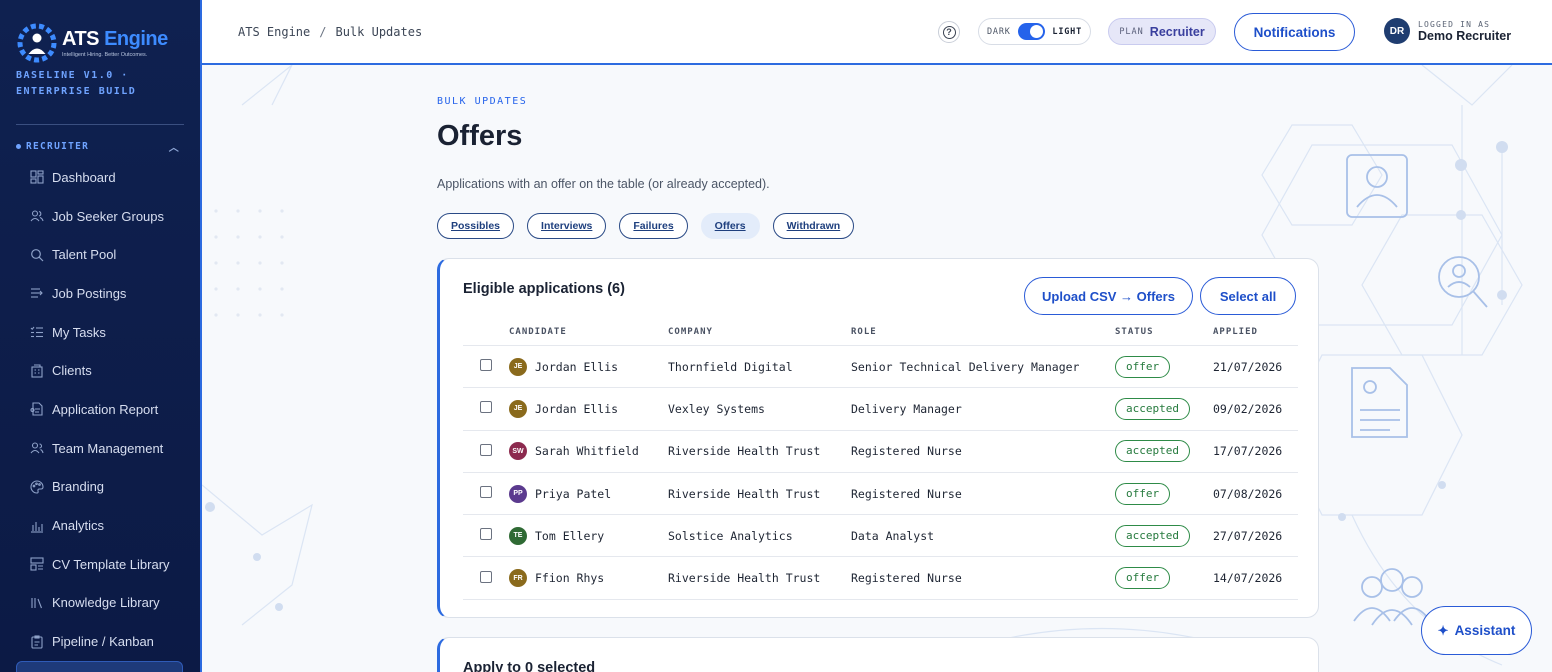  What do you see at coordinates (480, 136) in the screenshot?
I see `page-title: Offers` at bounding box center [480, 136].